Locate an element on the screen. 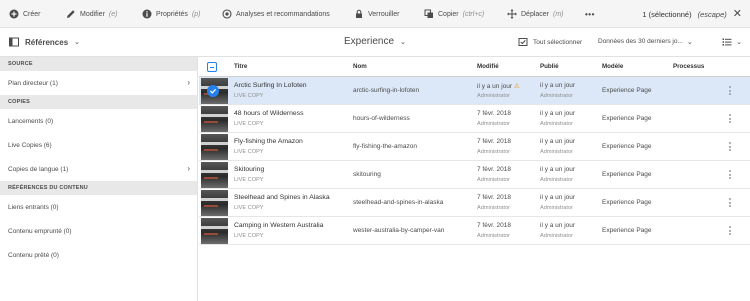 This screenshot has width=750, height=301. lock-button: Verrouiller is located at coordinates (377, 14).